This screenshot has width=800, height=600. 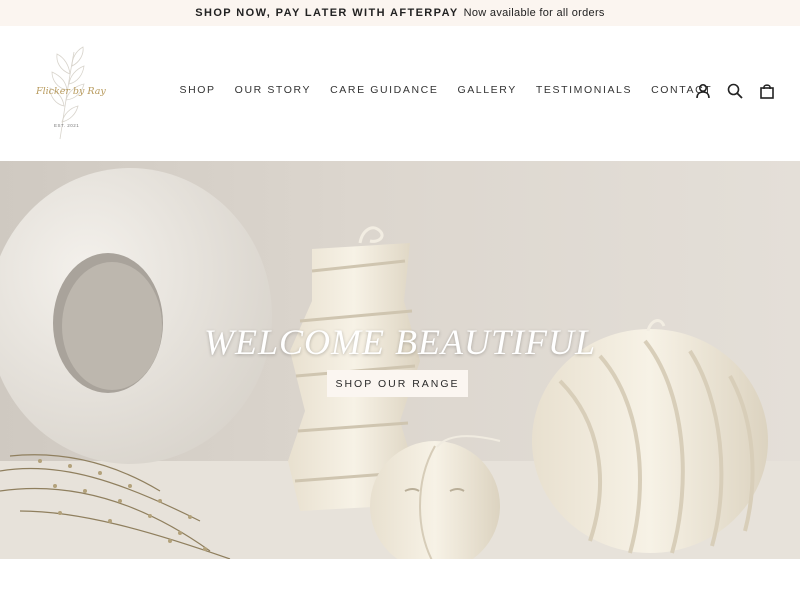 I want to click on announcement-bold-text: SHOP NOW, PAY LATER WITH AFTERPAY, so click(x=327, y=13).